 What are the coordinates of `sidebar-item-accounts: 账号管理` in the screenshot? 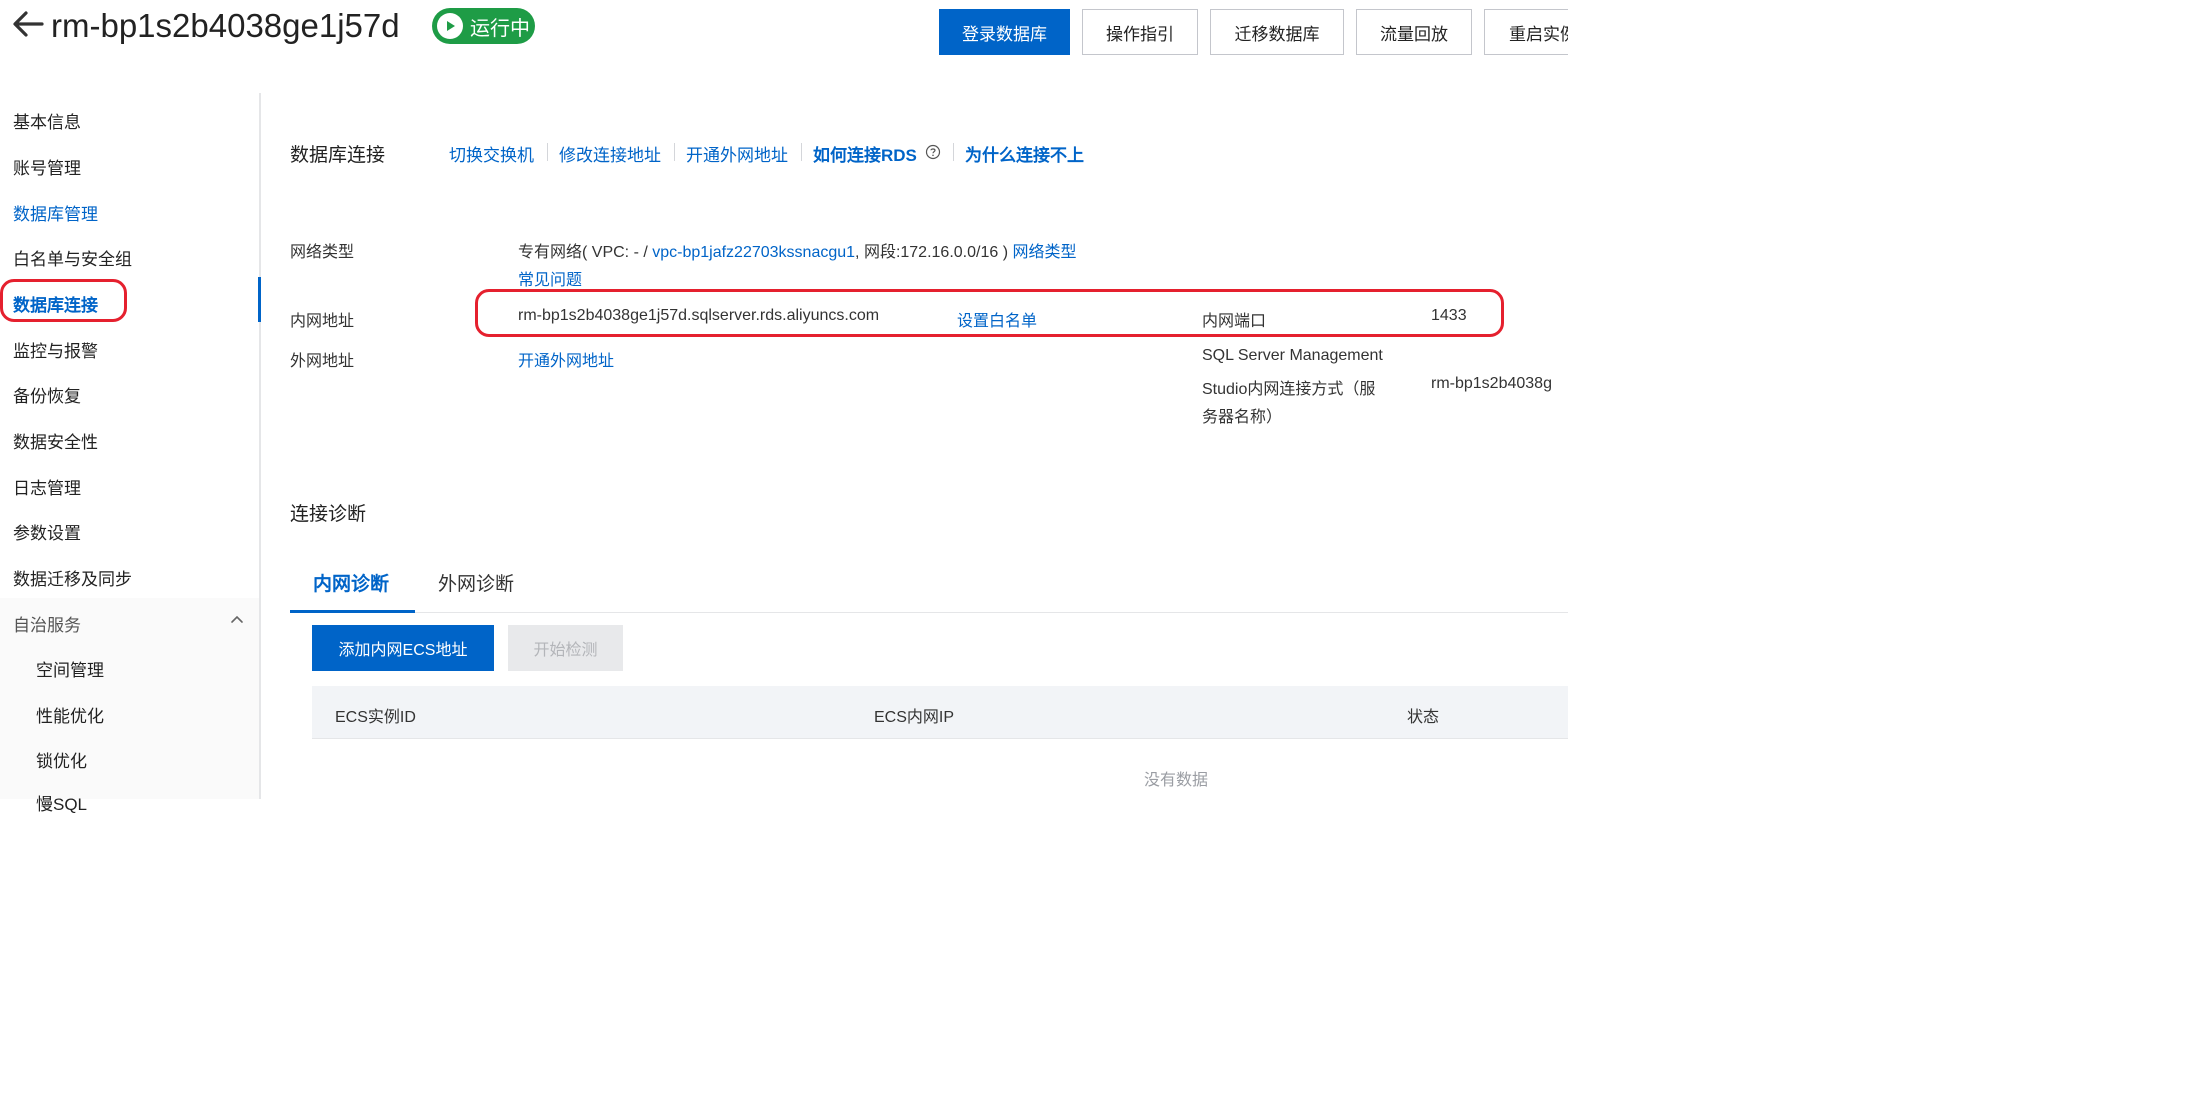 It's located at (47, 166).